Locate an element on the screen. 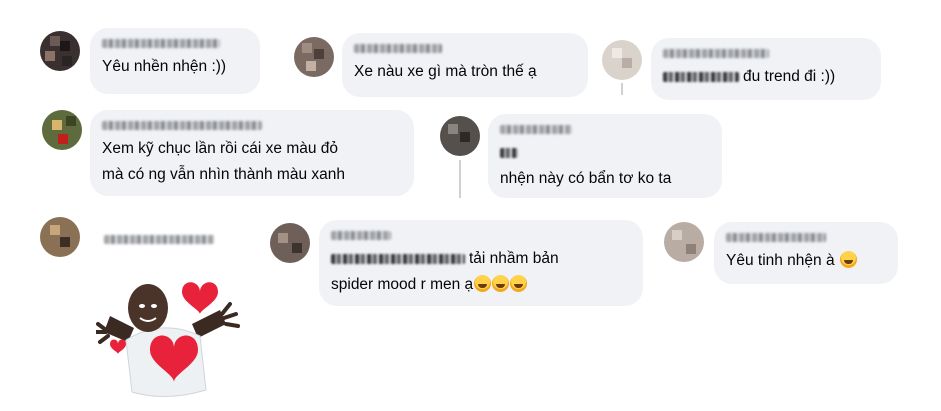 The width and height of the screenshot is (941, 411). comment-bubble: Xe nàu xe gì mà tròn thế ạ is located at coordinates (465, 65).